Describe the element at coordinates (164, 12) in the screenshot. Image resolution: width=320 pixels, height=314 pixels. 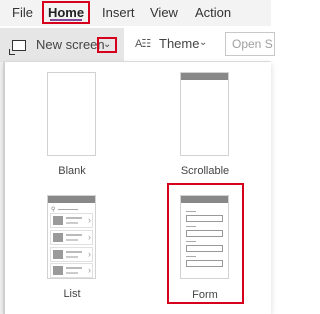
I see `menu-view: View` at that location.